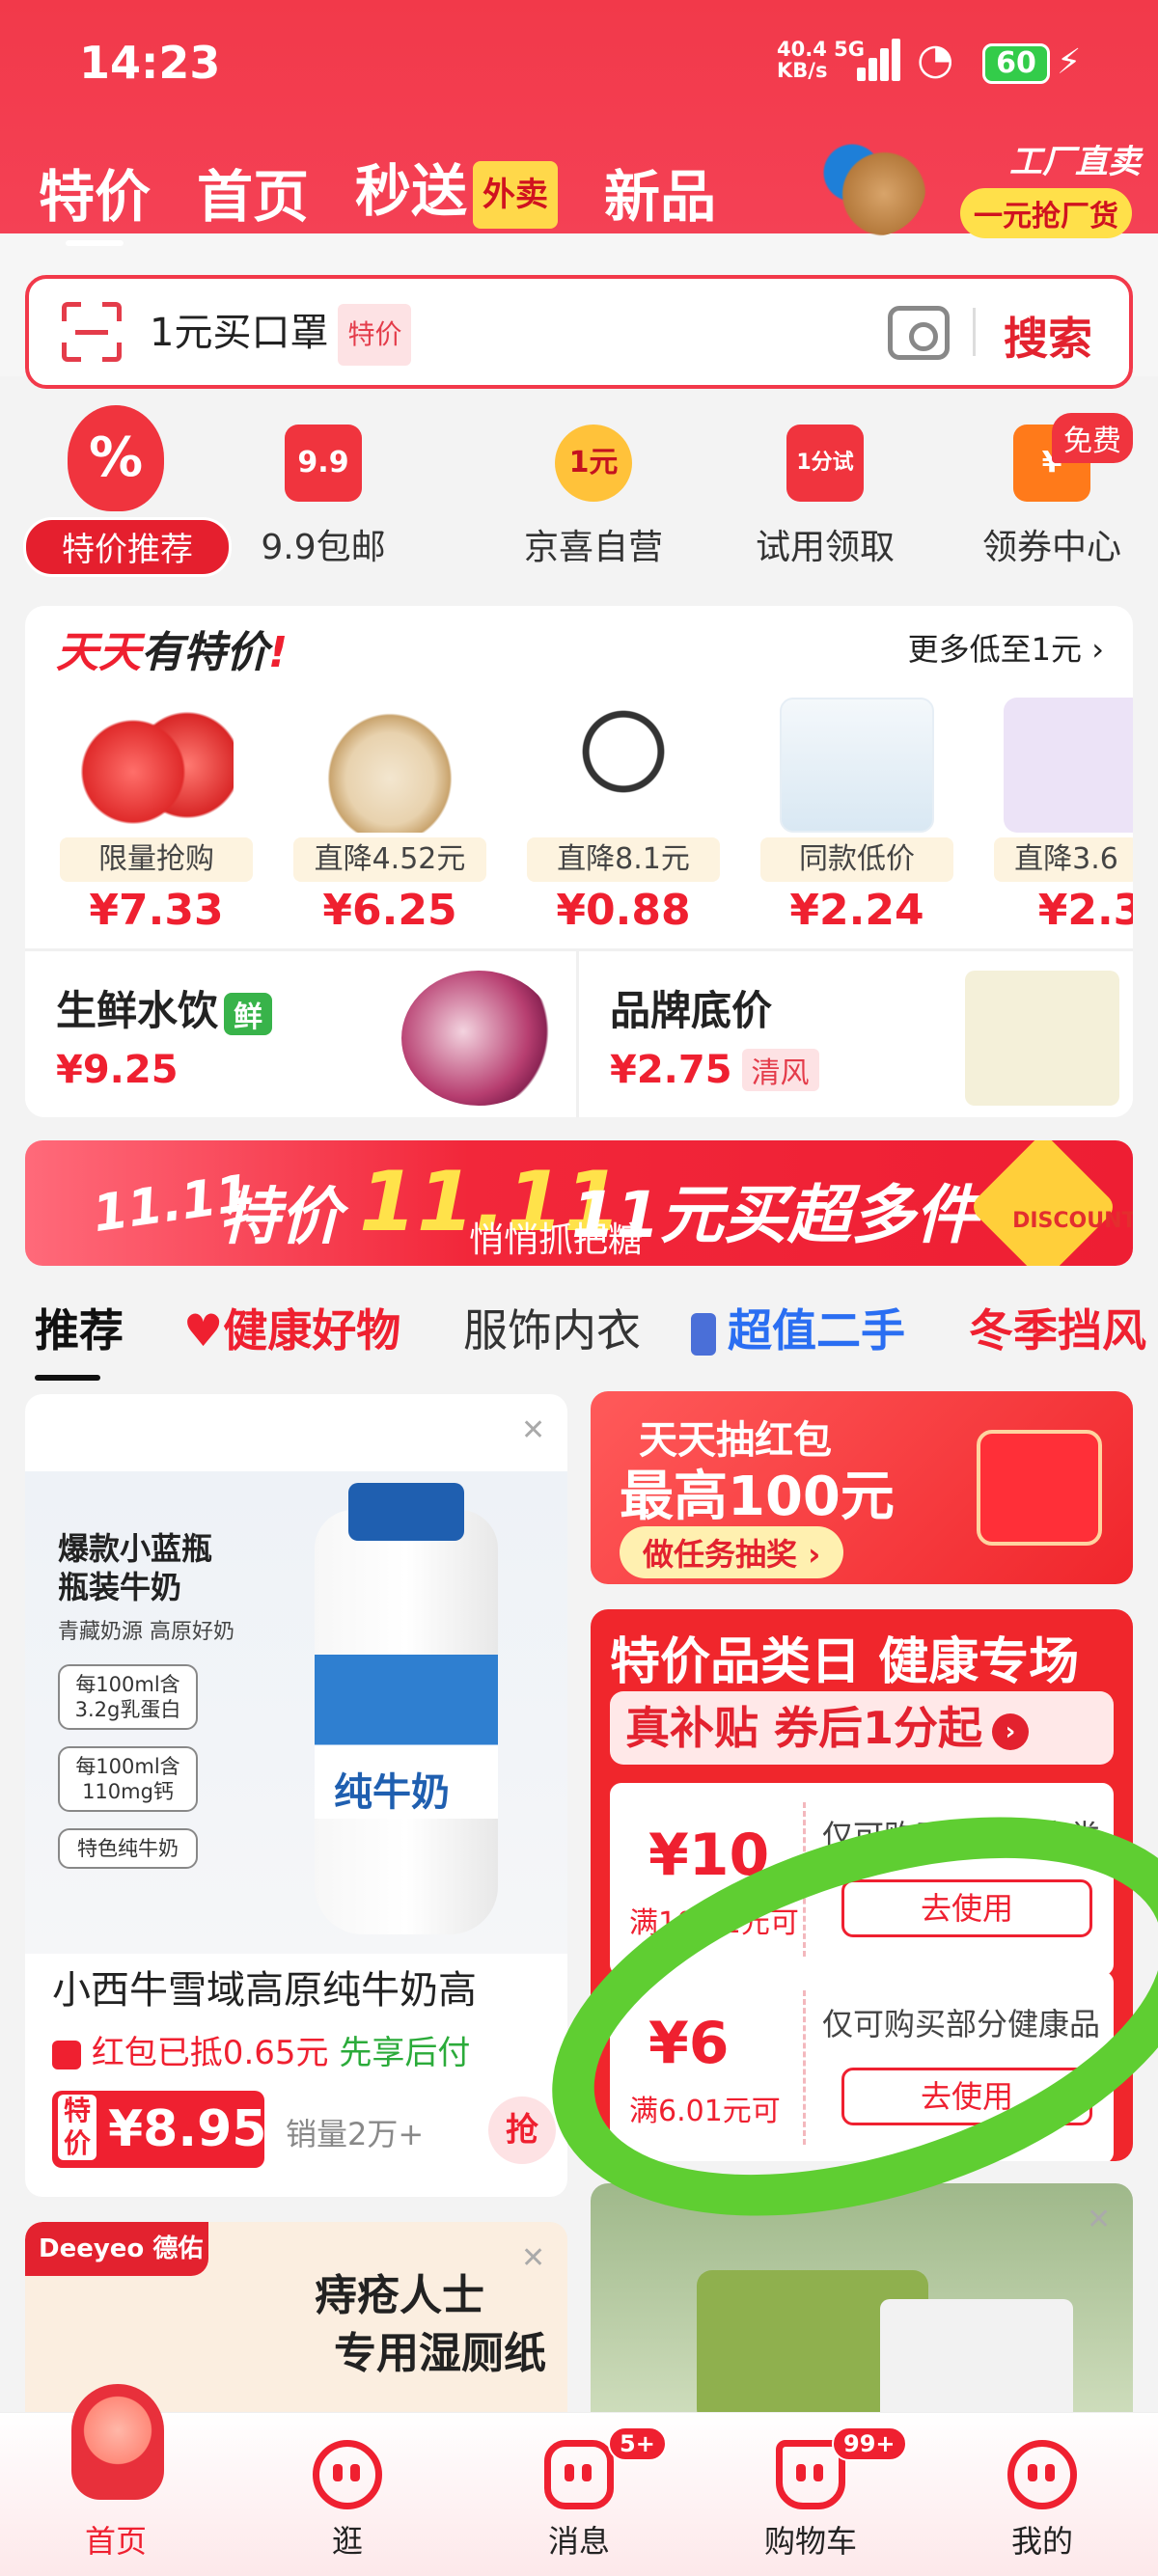 This screenshot has height=2576, width=1158. I want to click on product-sales: 销量2万+, so click(355, 2134).